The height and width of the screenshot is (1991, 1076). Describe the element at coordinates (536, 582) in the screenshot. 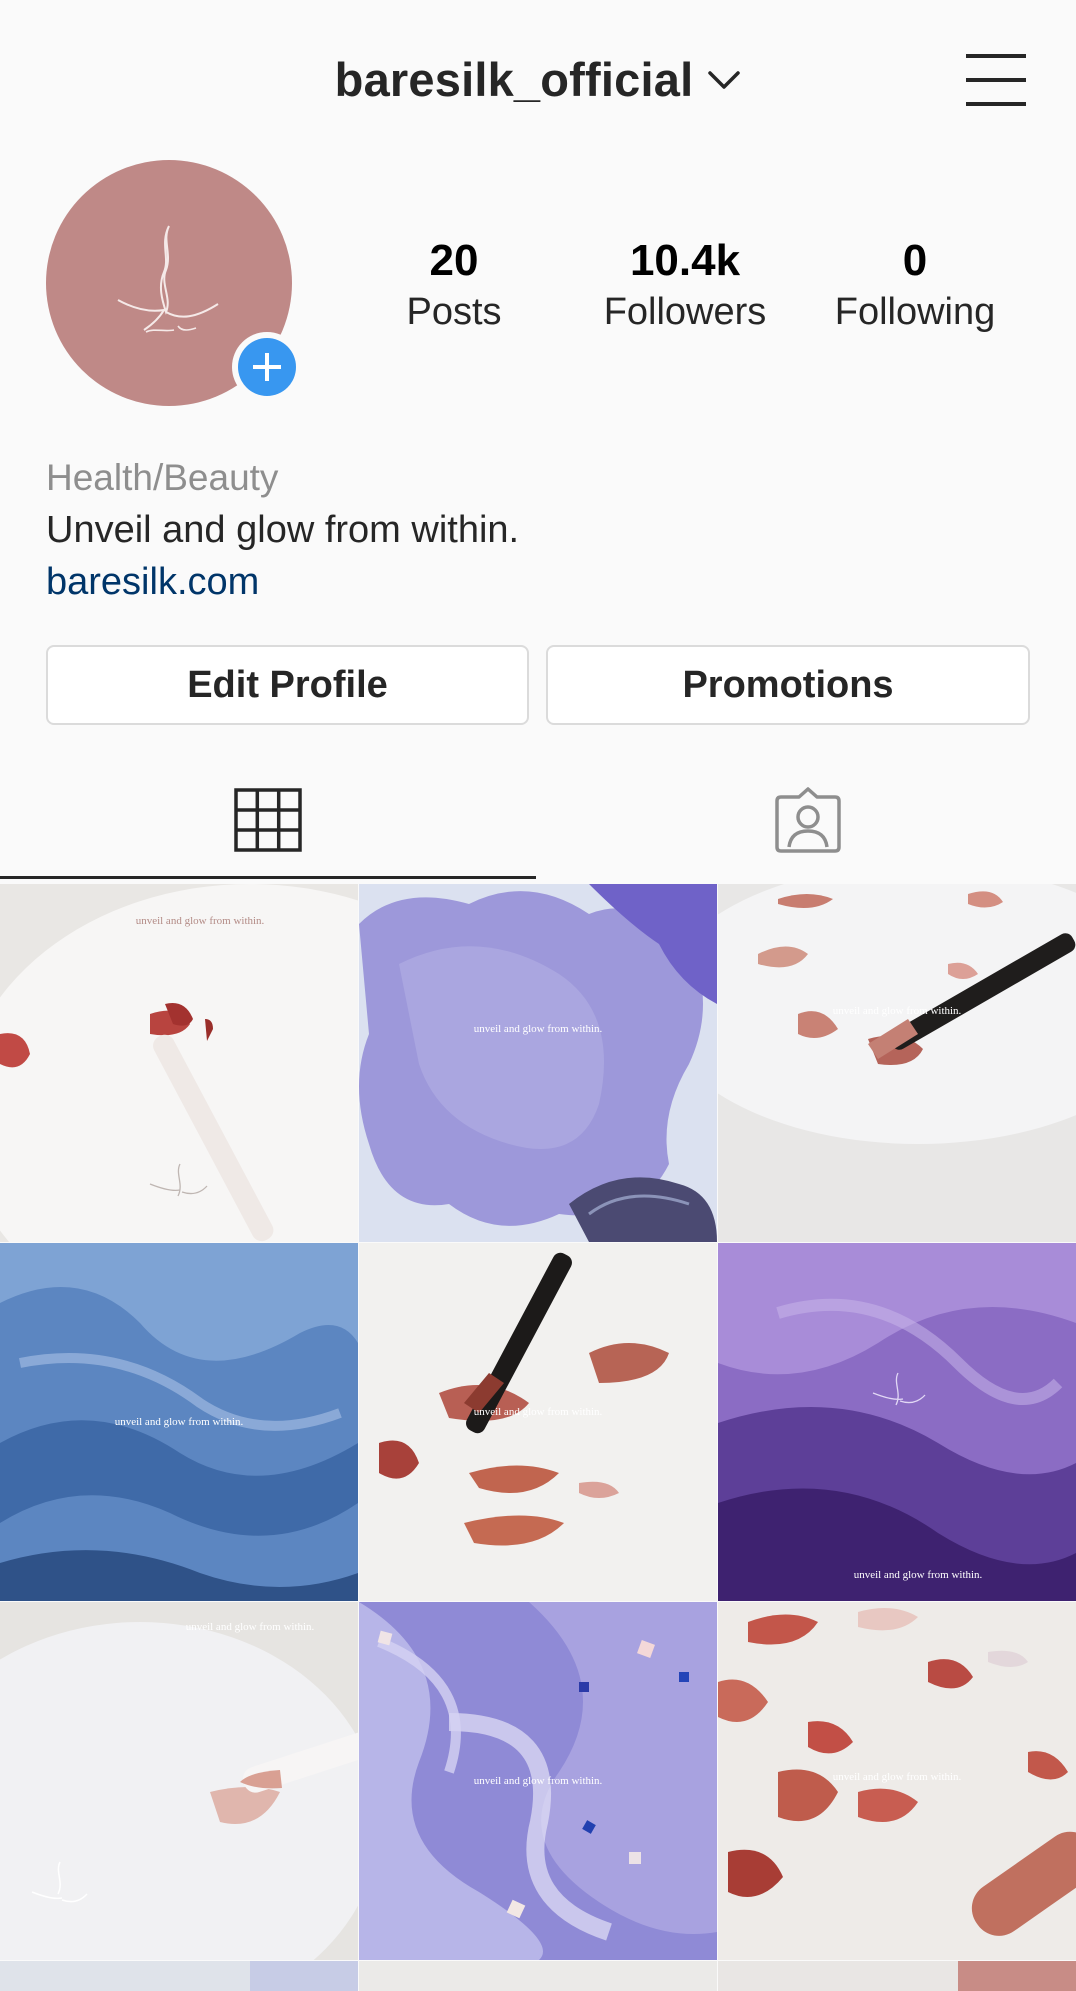

I see `website-link: baresilk.com` at that location.